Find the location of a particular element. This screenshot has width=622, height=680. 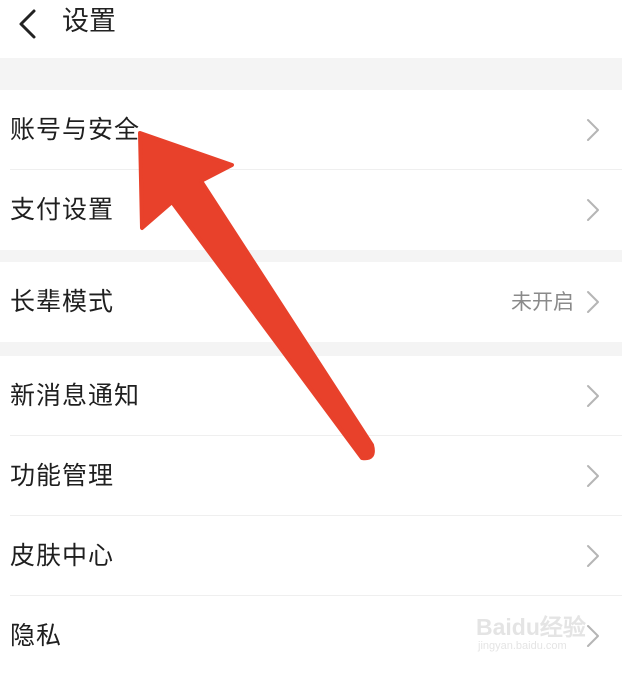

chevron-left-icon is located at coordinates (27, 24).